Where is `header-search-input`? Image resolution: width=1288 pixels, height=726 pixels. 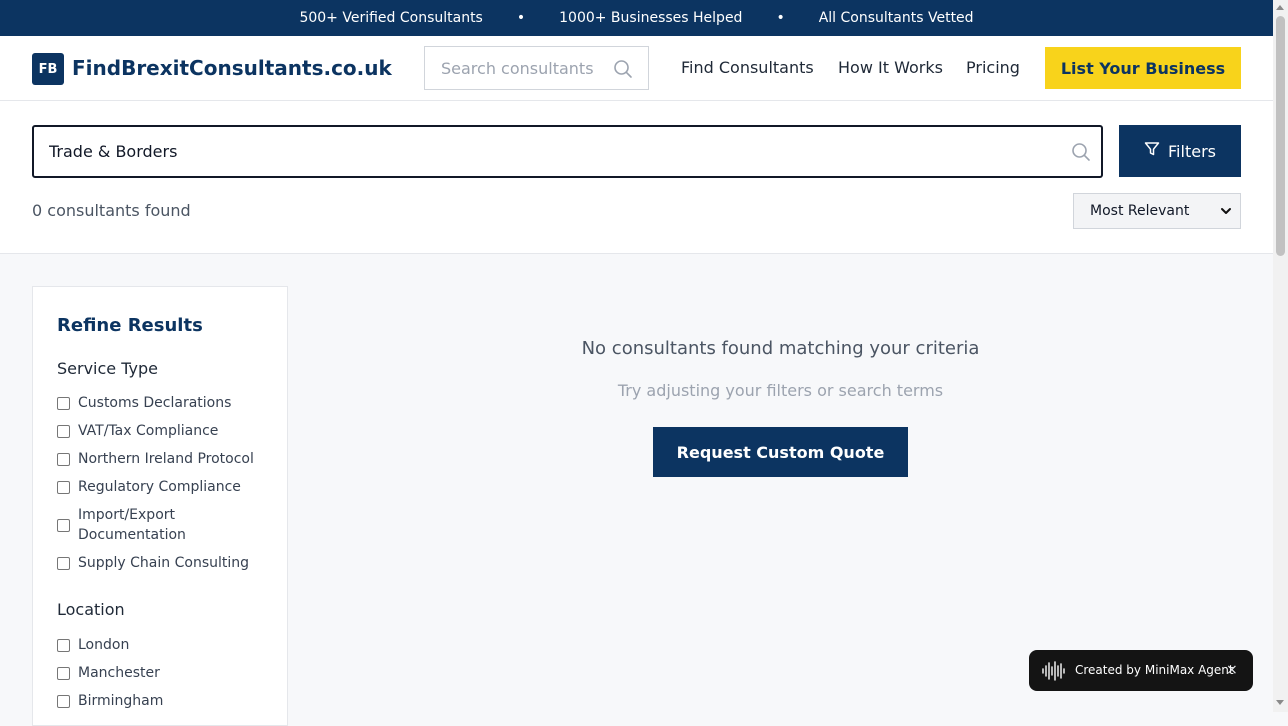
header-search-input is located at coordinates (520, 68).